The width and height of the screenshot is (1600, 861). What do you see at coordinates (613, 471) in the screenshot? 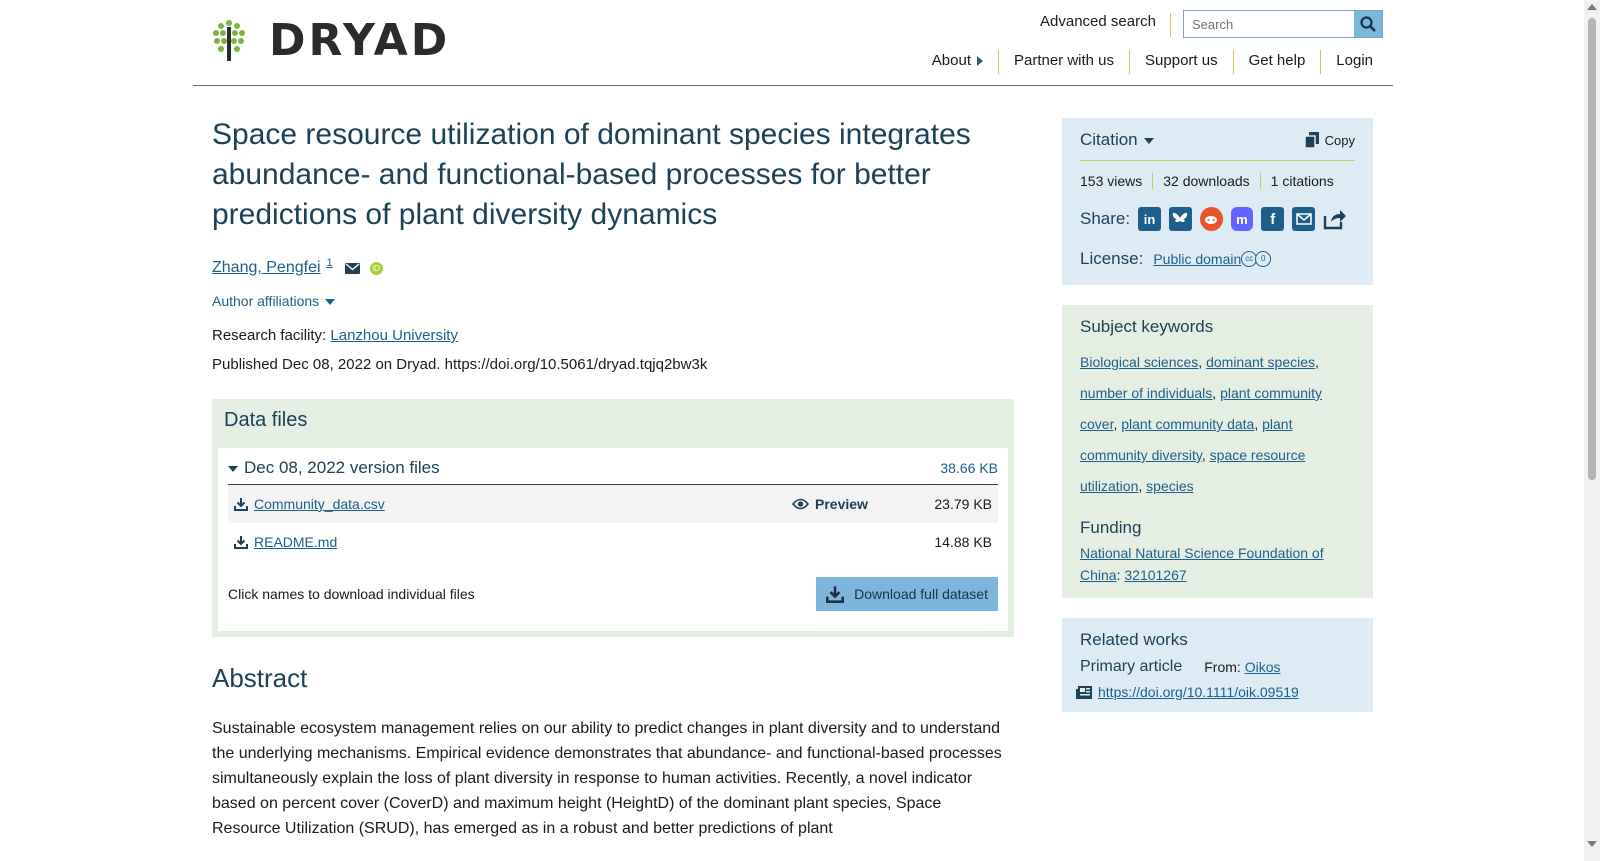
I see `version-toggle: Dec 08, 2022 version files 38.66 KB` at bounding box center [613, 471].